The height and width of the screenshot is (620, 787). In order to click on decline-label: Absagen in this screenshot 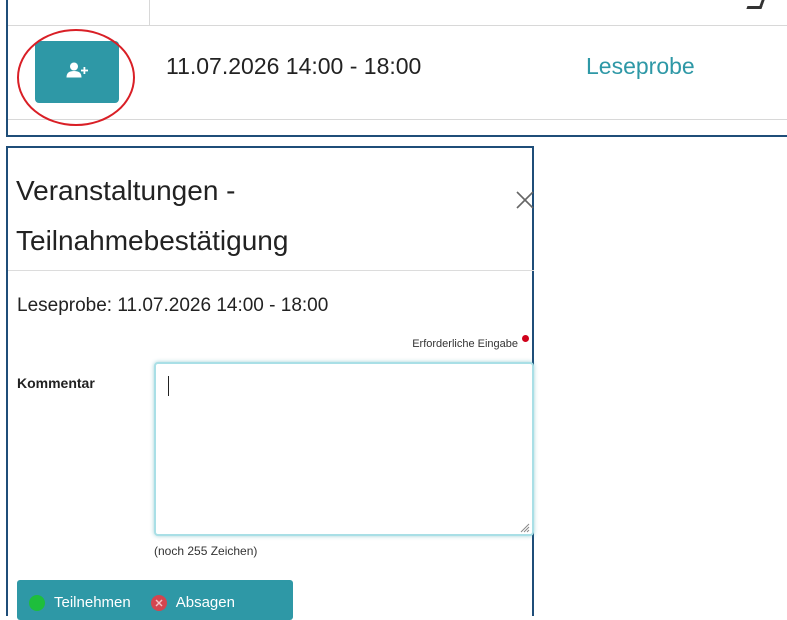, I will do `click(205, 602)`.